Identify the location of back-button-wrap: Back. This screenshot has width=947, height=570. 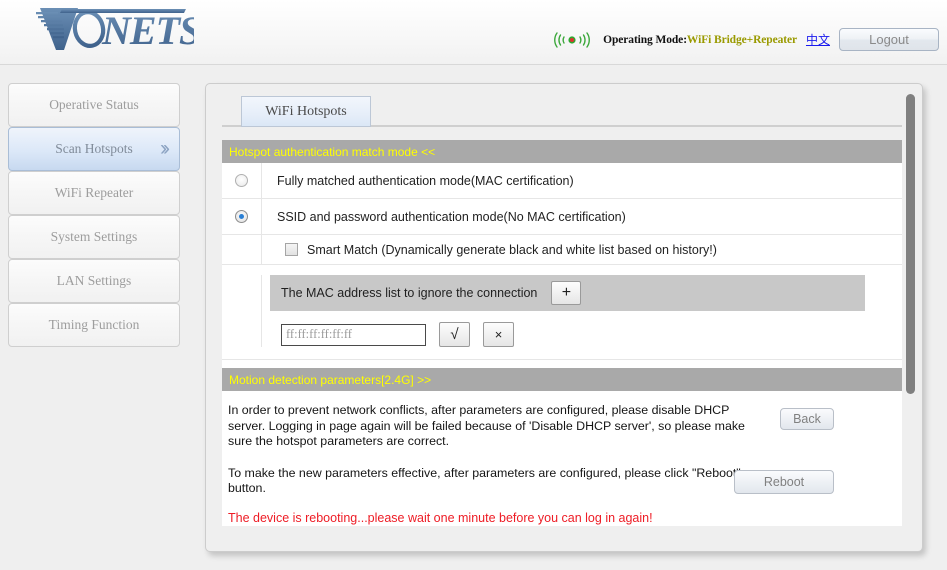
(832, 416).